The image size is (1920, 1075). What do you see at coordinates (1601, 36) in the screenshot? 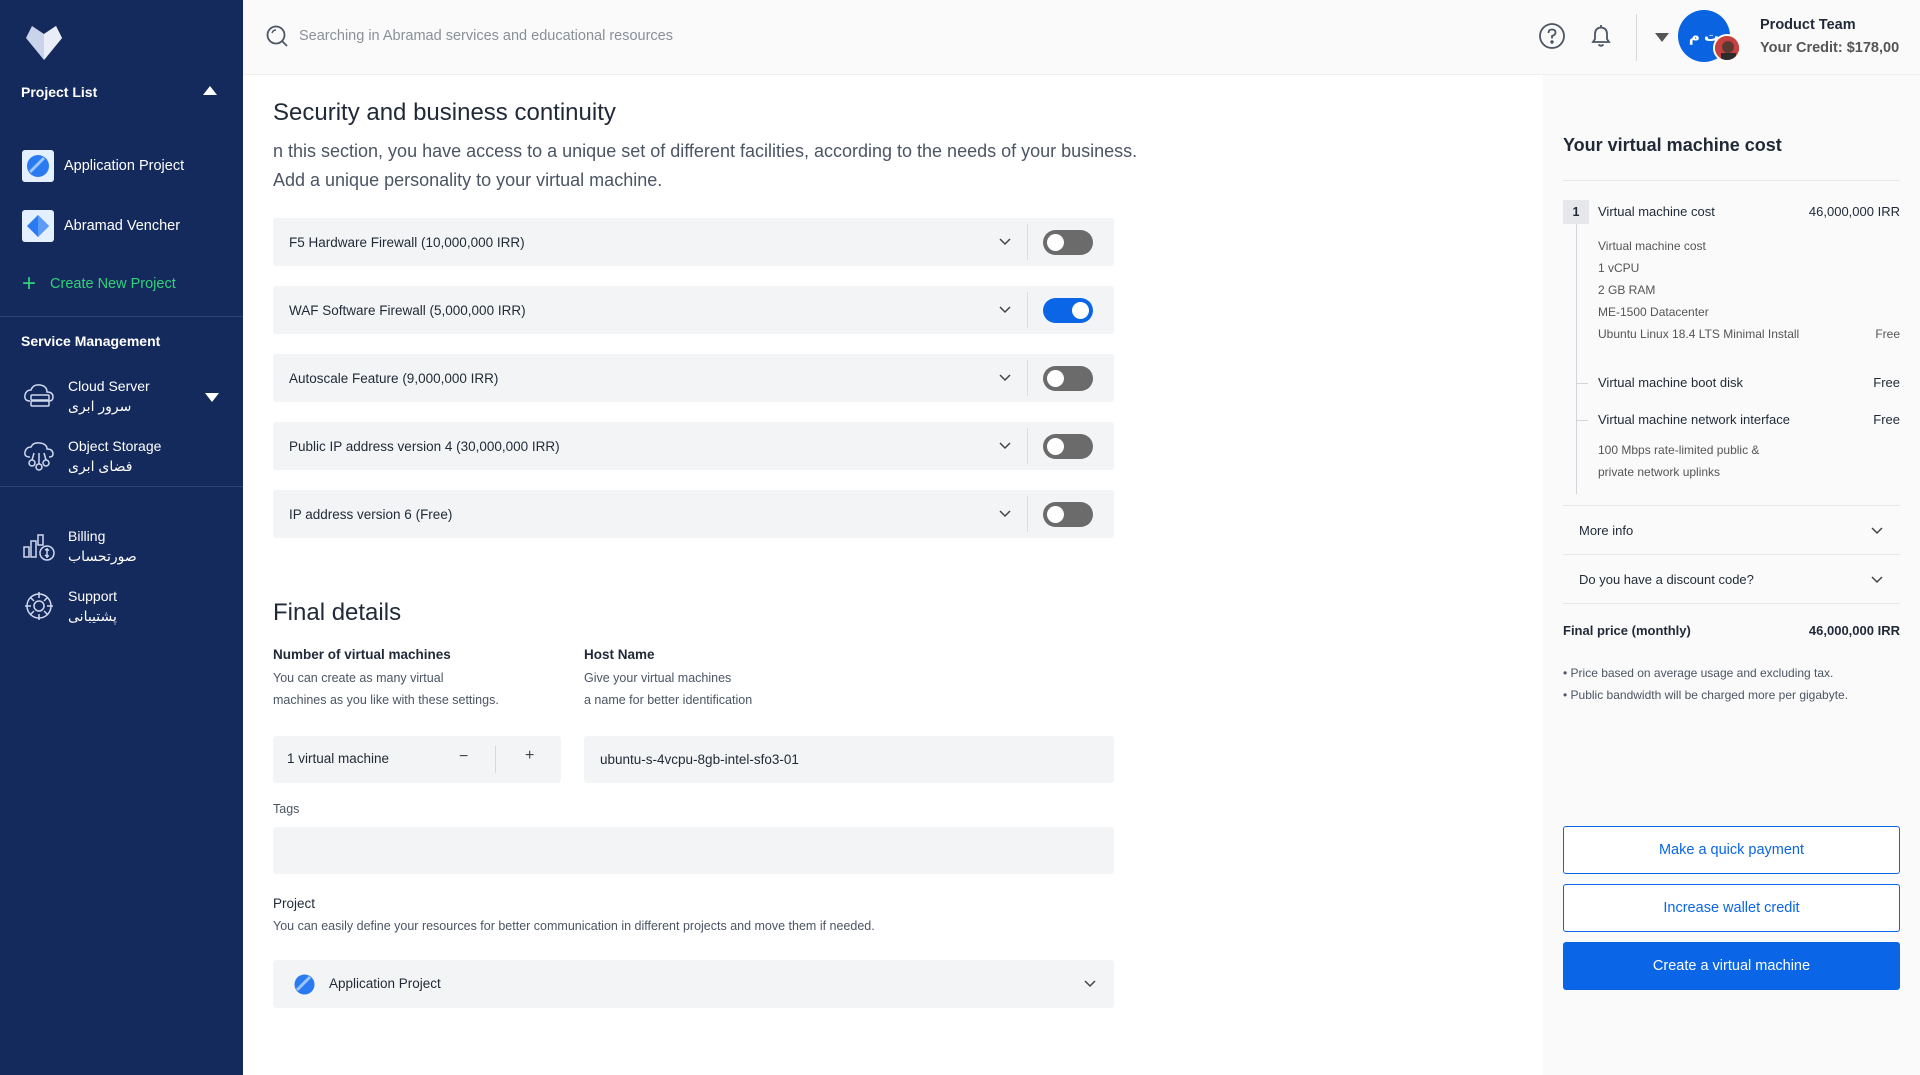
I see `notification-bell-icon` at bounding box center [1601, 36].